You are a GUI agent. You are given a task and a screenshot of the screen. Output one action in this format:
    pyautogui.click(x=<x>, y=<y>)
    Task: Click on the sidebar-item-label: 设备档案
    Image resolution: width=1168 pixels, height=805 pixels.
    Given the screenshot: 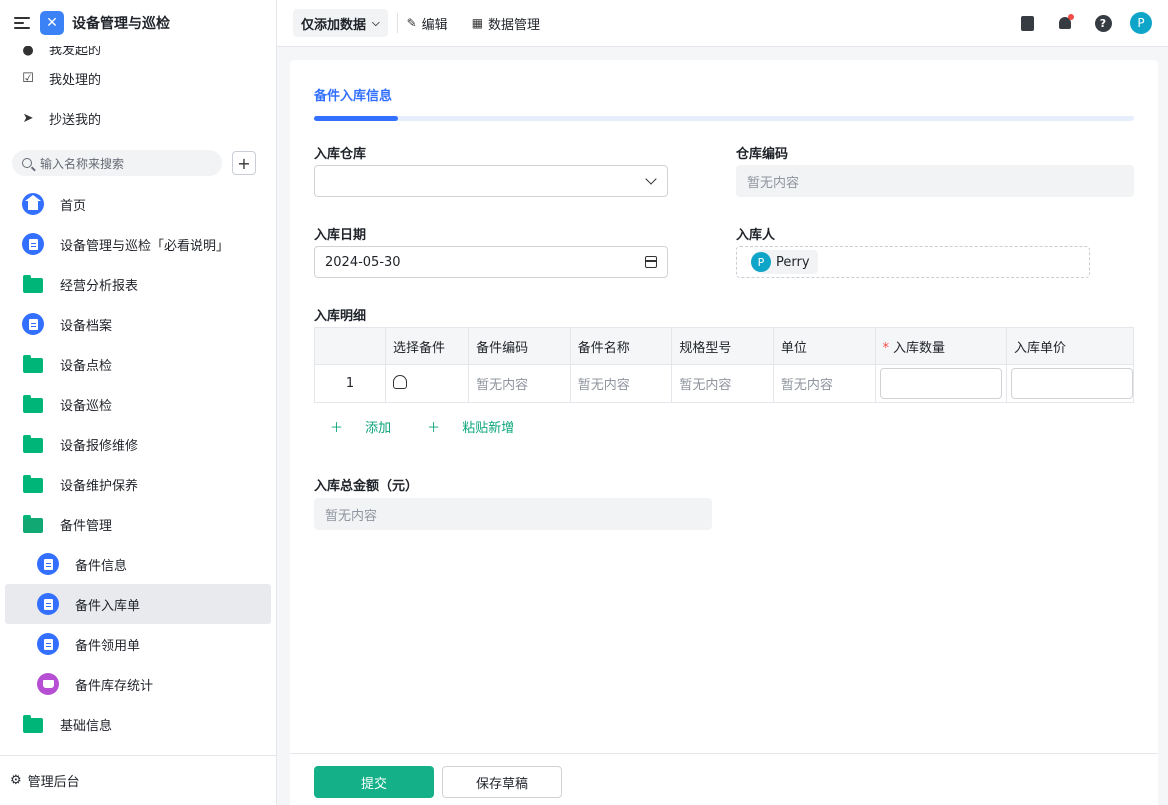 What is the action you would take?
    pyautogui.click(x=86, y=326)
    